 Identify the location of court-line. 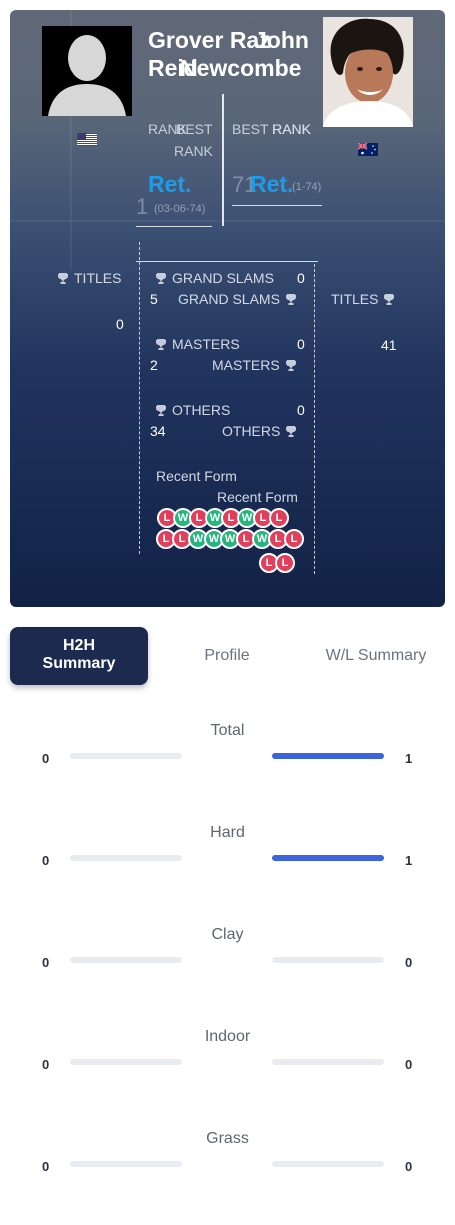
(227, 221).